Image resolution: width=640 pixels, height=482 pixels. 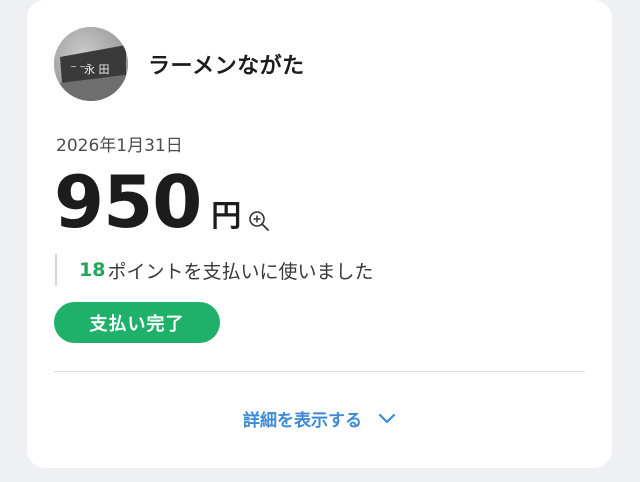 What do you see at coordinates (128, 202) in the screenshot?
I see `payment-amount: 950` at bounding box center [128, 202].